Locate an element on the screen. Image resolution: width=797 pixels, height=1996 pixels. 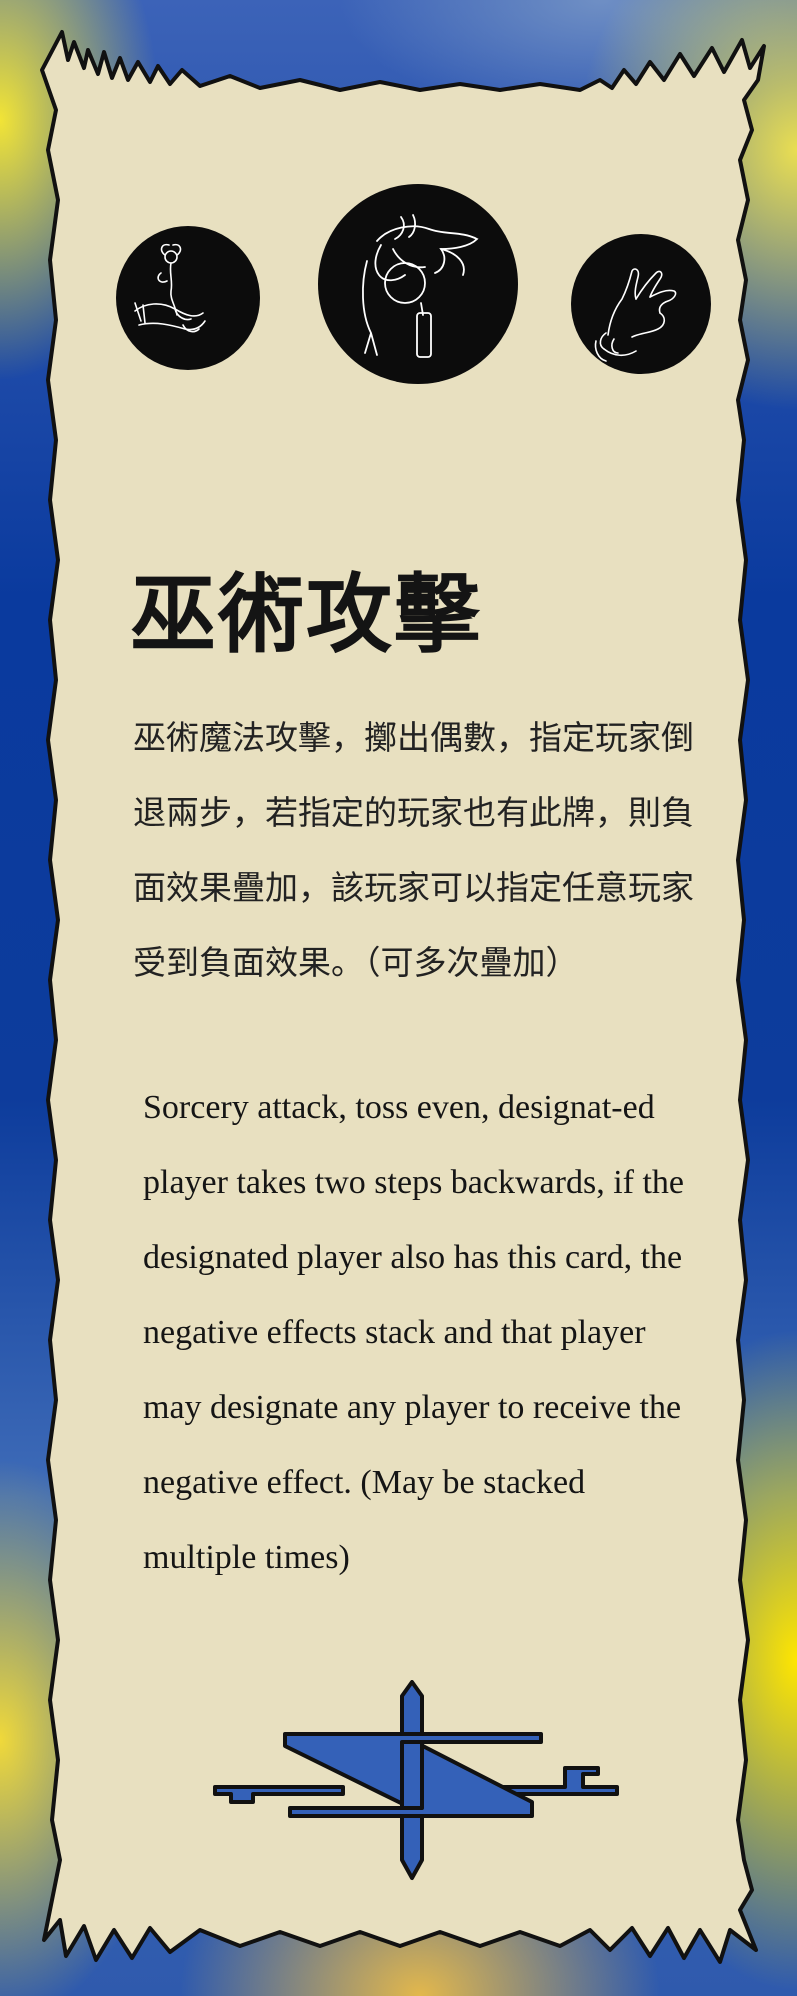
hand-holding-flower-icon is located at coordinates (188, 298).